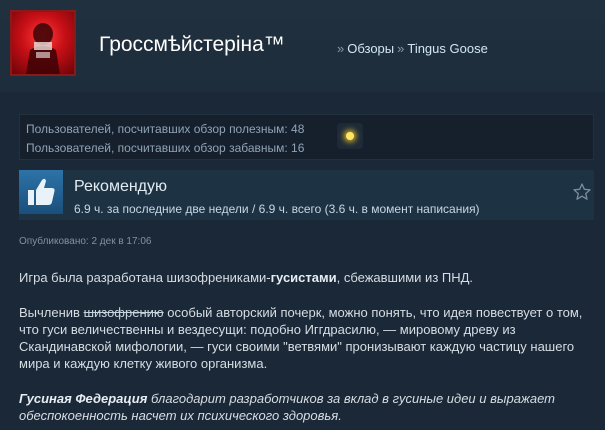 The height and width of the screenshot is (430, 605). What do you see at coordinates (447, 48) in the screenshot?
I see `breadcrumb-game-link: Tingus Goose` at bounding box center [447, 48].